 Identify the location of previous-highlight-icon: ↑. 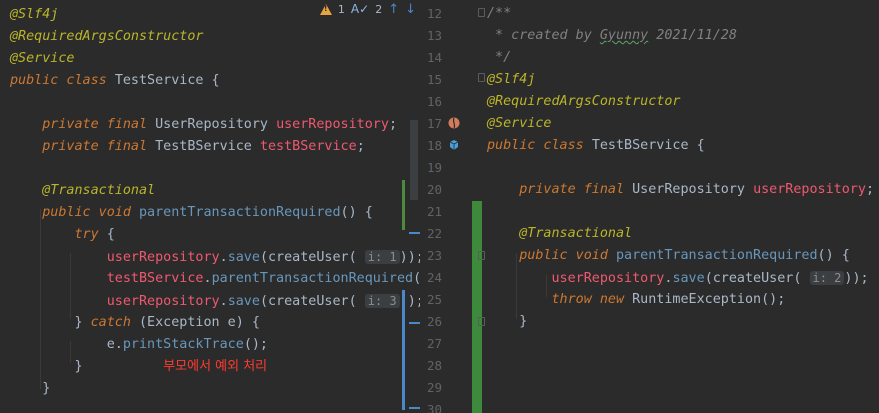
(393, 9).